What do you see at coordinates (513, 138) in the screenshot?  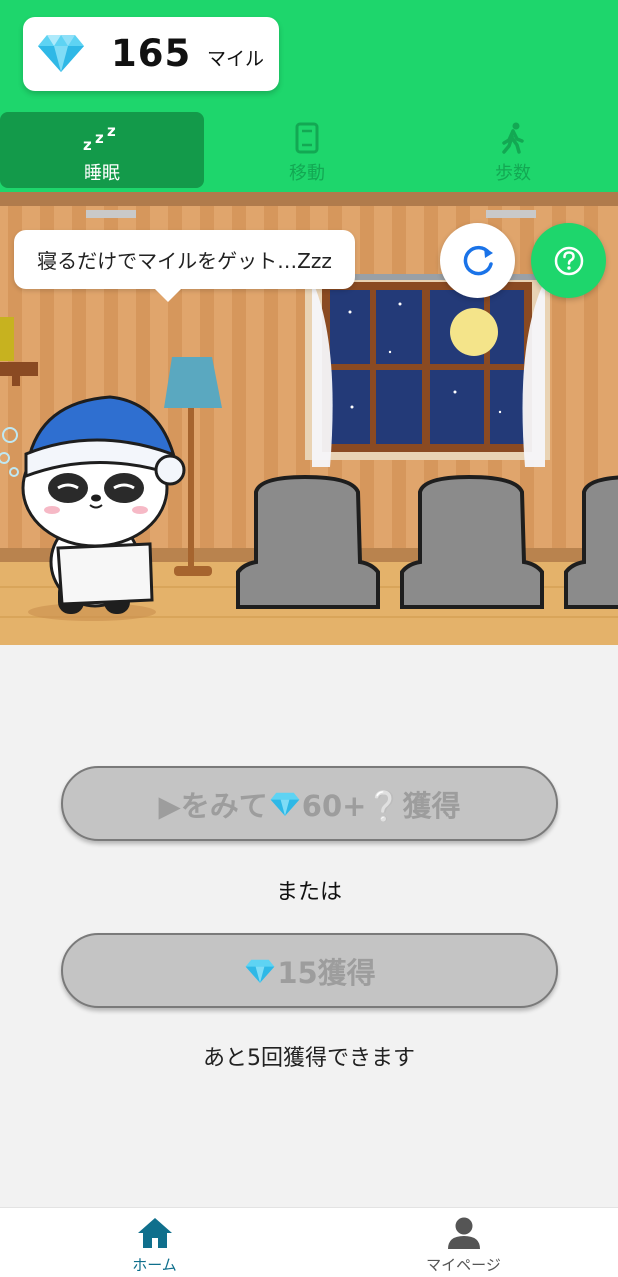 I see `walking-icon` at bounding box center [513, 138].